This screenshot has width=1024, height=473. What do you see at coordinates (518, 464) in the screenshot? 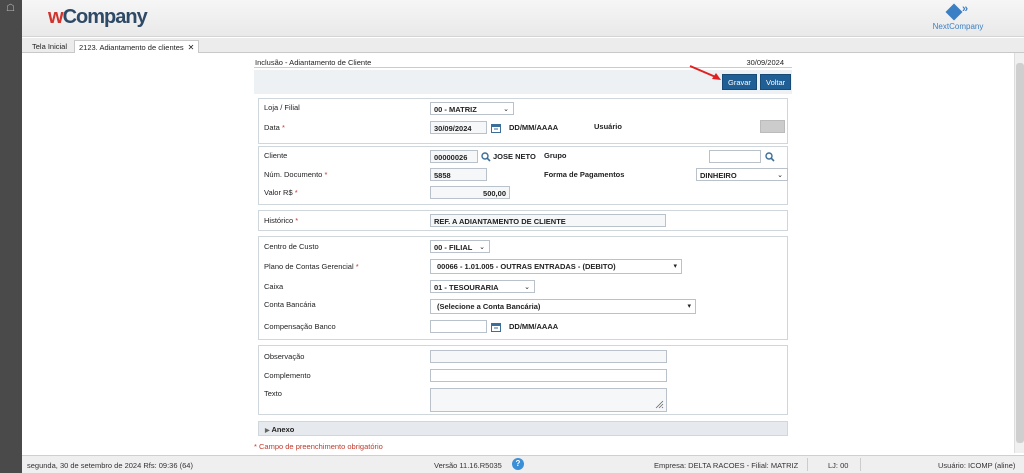
I see `help-icon: ?` at bounding box center [518, 464].